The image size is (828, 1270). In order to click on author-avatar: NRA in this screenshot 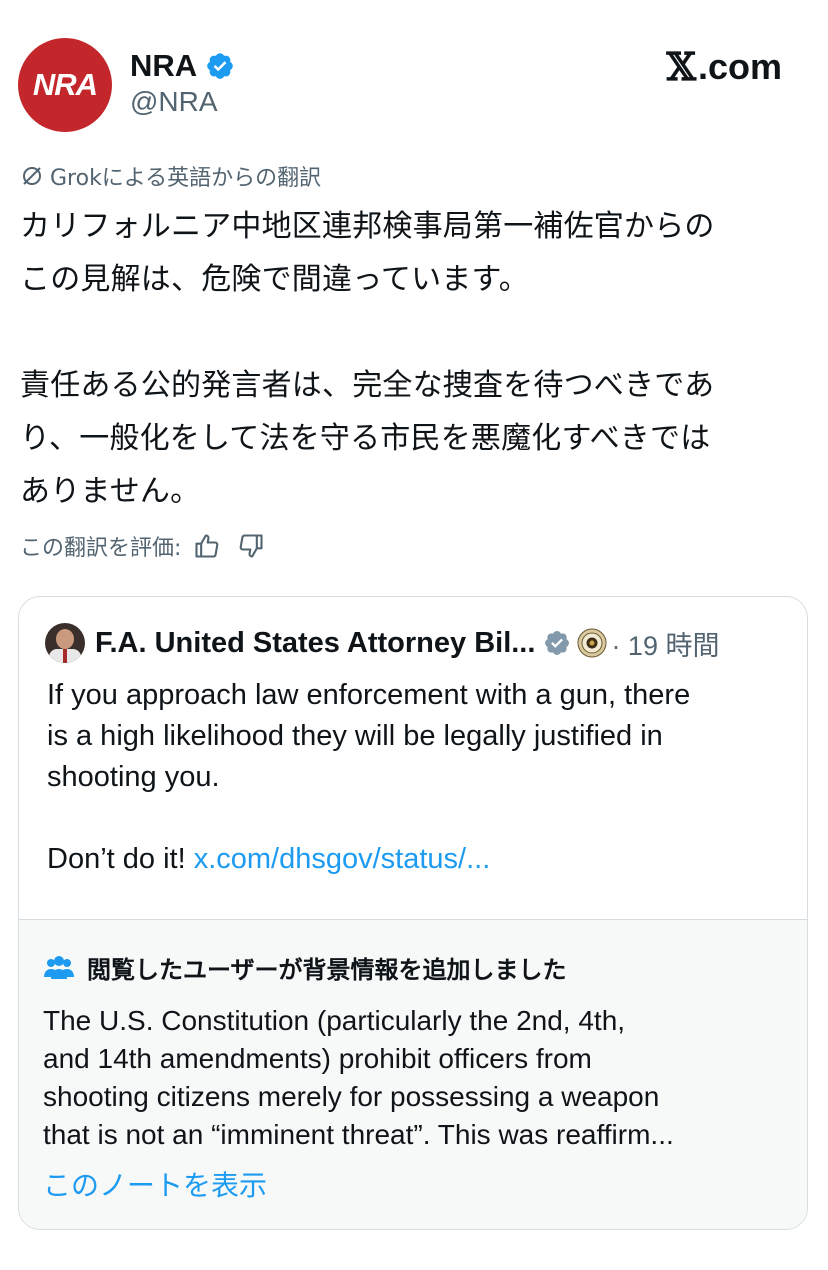, I will do `click(65, 85)`.